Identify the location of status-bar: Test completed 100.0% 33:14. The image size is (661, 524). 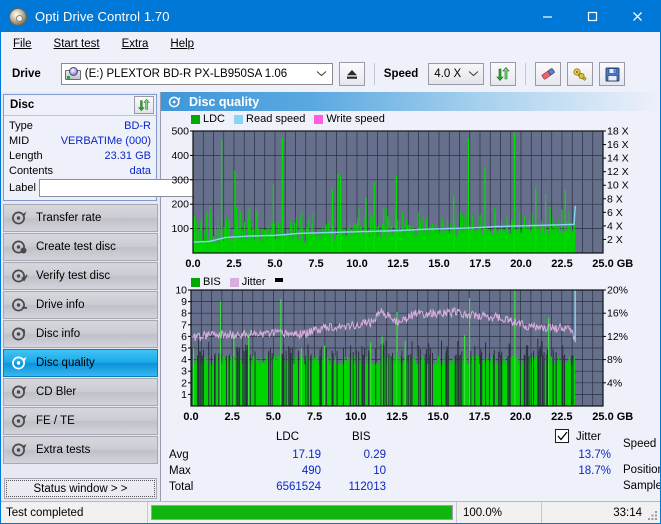
(330, 512).